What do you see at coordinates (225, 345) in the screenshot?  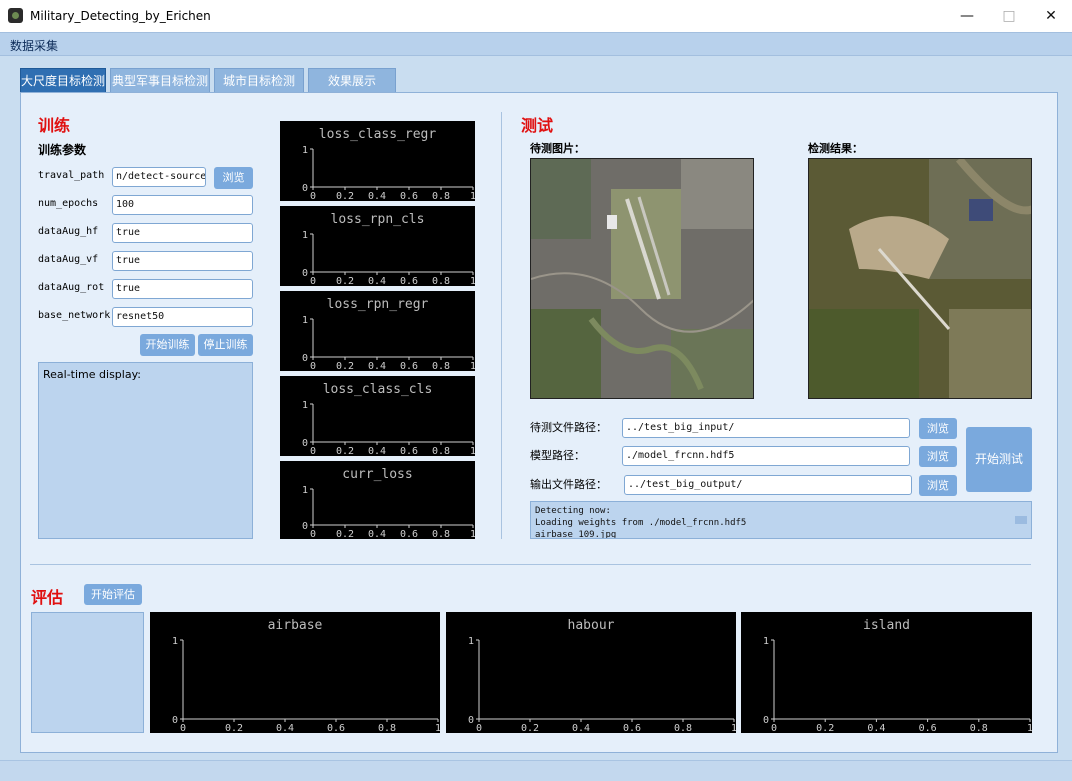 I see `stop-train-button: 停止训练` at bounding box center [225, 345].